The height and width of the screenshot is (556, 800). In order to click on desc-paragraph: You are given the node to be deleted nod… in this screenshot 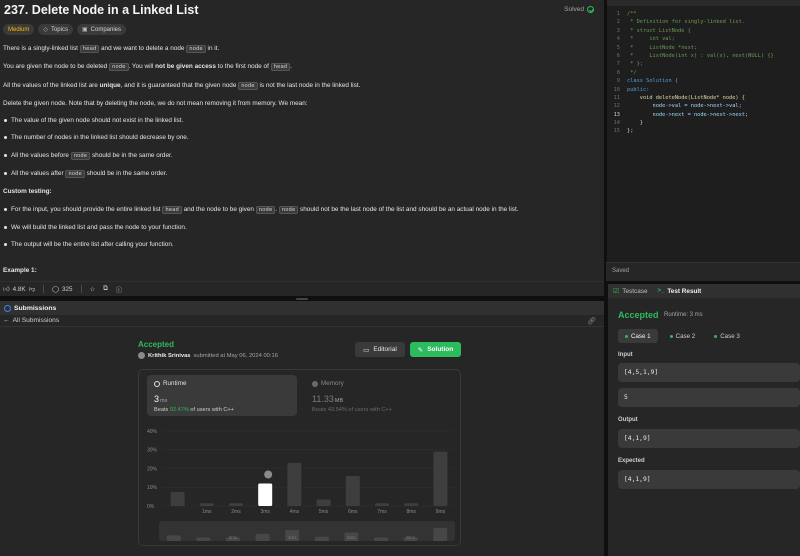, I will do `click(147, 67)`.